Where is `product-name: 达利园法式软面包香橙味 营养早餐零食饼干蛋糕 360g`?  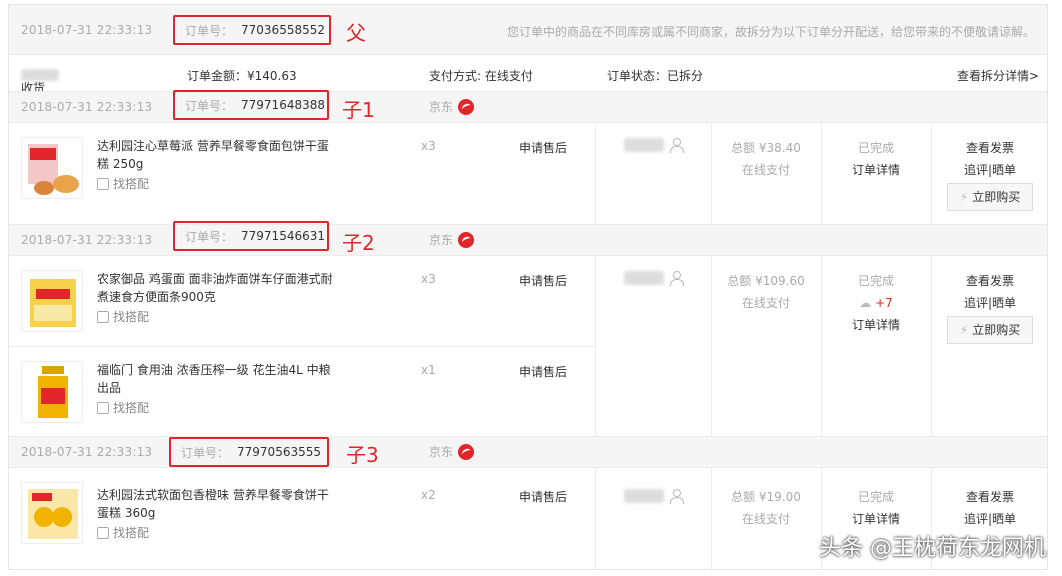 product-name: 达利园法式软面包香橙味 营养早餐零食饼干蛋糕 360g is located at coordinates (217, 504).